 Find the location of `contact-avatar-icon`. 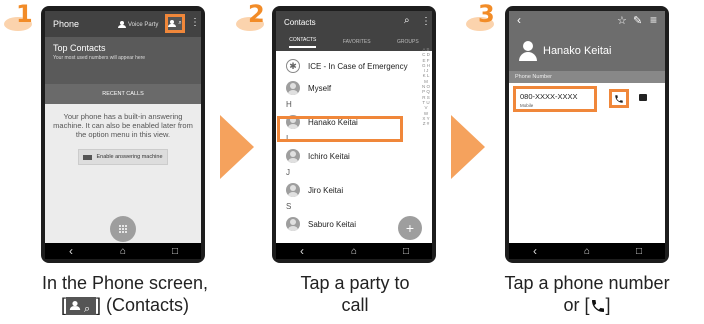

contact-avatar-icon is located at coordinates (528, 51).